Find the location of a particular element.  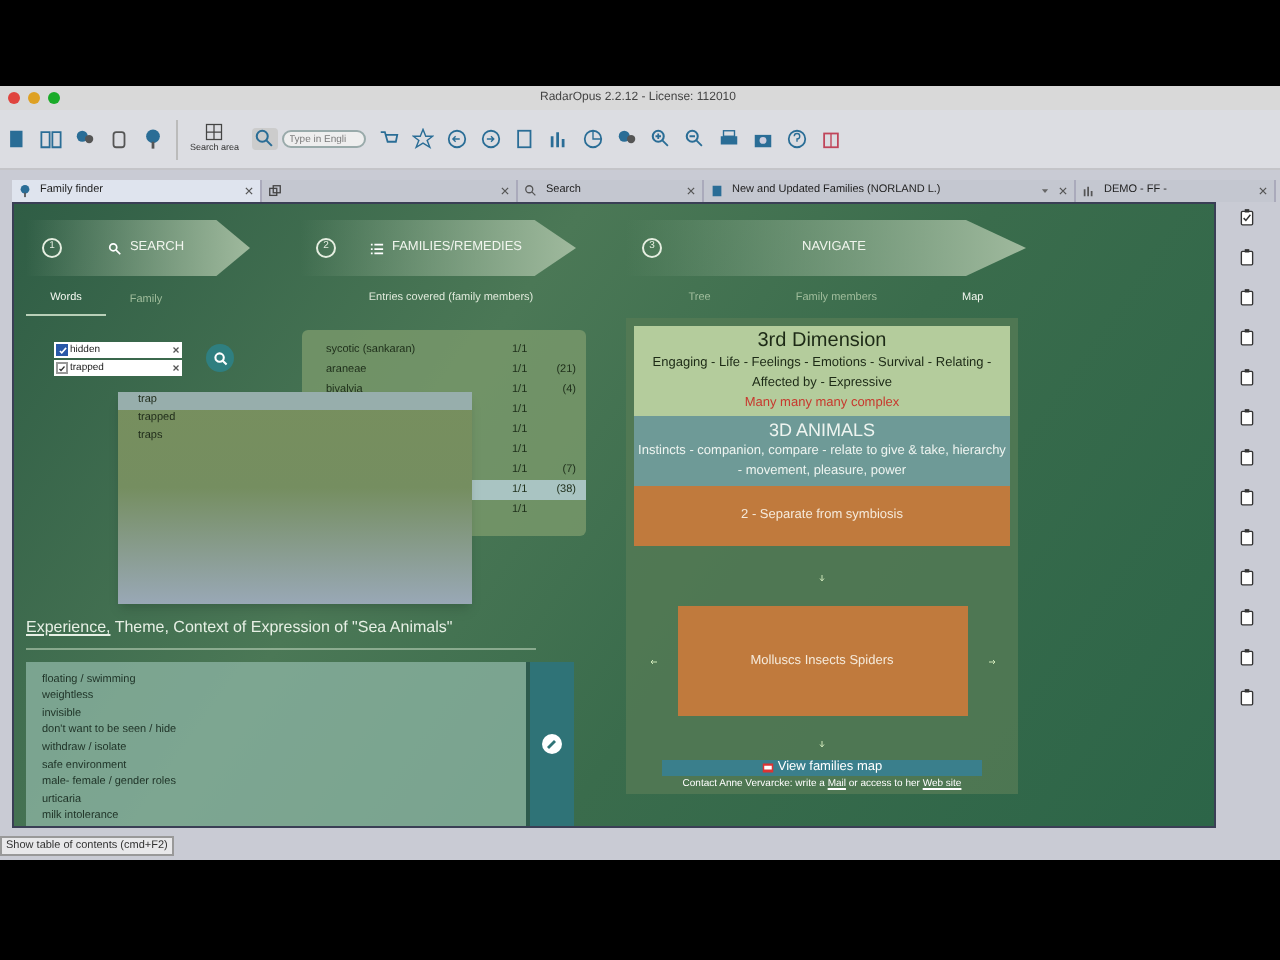

back-icon is located at coordinates (456, 139).